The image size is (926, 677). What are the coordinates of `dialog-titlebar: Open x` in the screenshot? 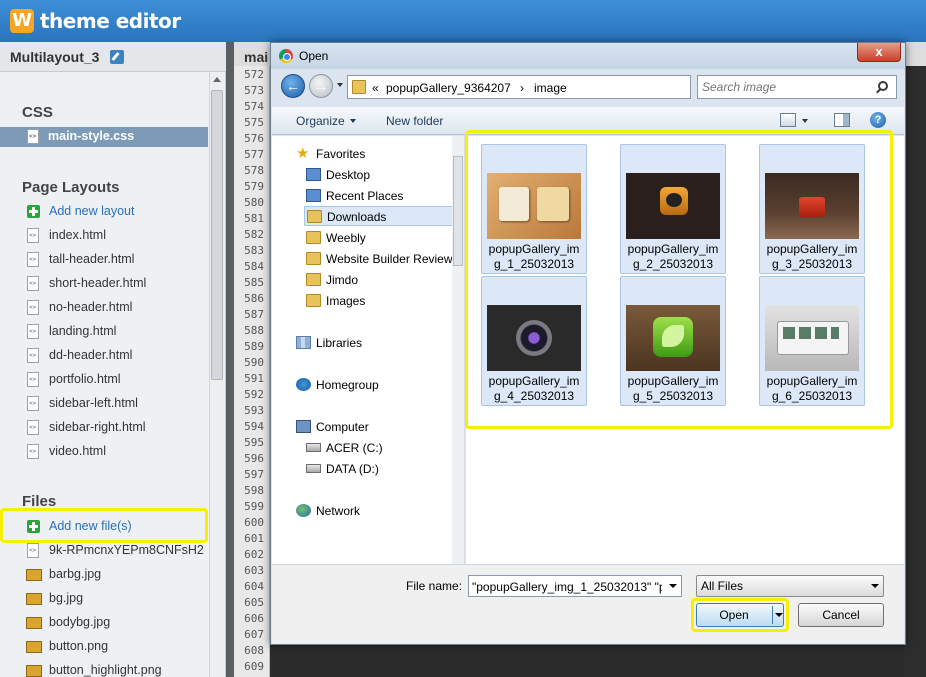 It's located at (588, 56).